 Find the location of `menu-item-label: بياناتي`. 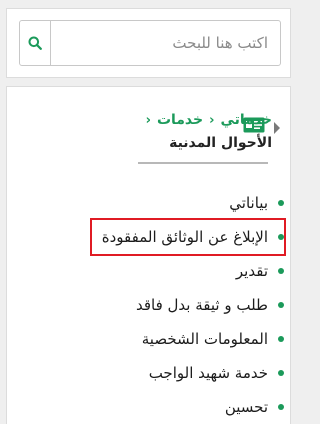

menu-item-label: بياناتي is located at coordinates (248, 203).